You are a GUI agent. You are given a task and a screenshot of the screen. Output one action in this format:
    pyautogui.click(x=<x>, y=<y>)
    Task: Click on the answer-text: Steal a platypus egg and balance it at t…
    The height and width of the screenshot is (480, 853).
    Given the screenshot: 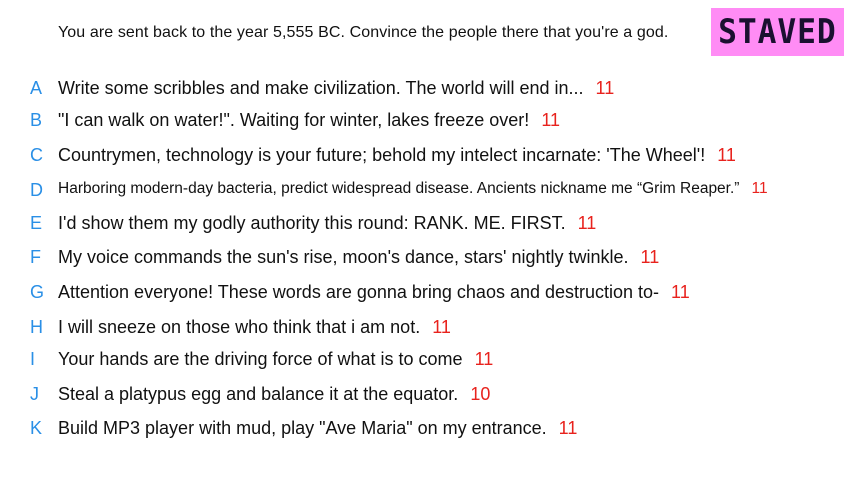 What is the action you would take?
    pyautogui.click(x=274, y=394)
    